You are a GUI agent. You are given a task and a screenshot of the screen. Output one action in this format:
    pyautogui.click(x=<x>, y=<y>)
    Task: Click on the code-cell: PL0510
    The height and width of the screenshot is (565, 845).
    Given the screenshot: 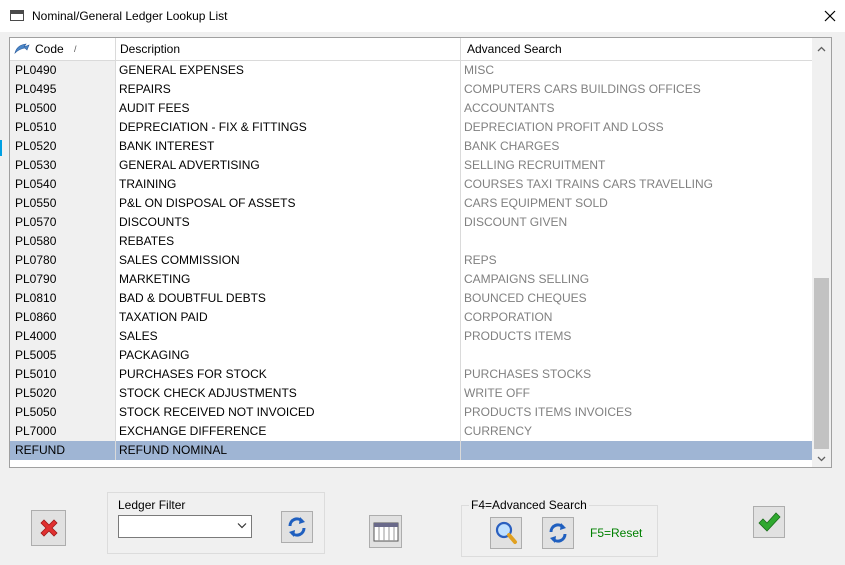 What is the action you would take?
    pyautogui.click(x=63, y=127)
    